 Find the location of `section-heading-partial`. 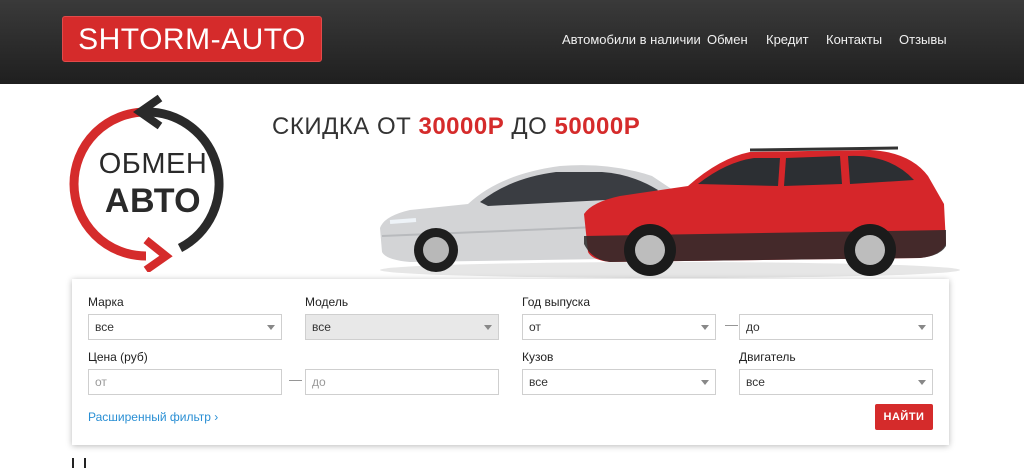

section-heading-partial is located at coordinates (79, 463).